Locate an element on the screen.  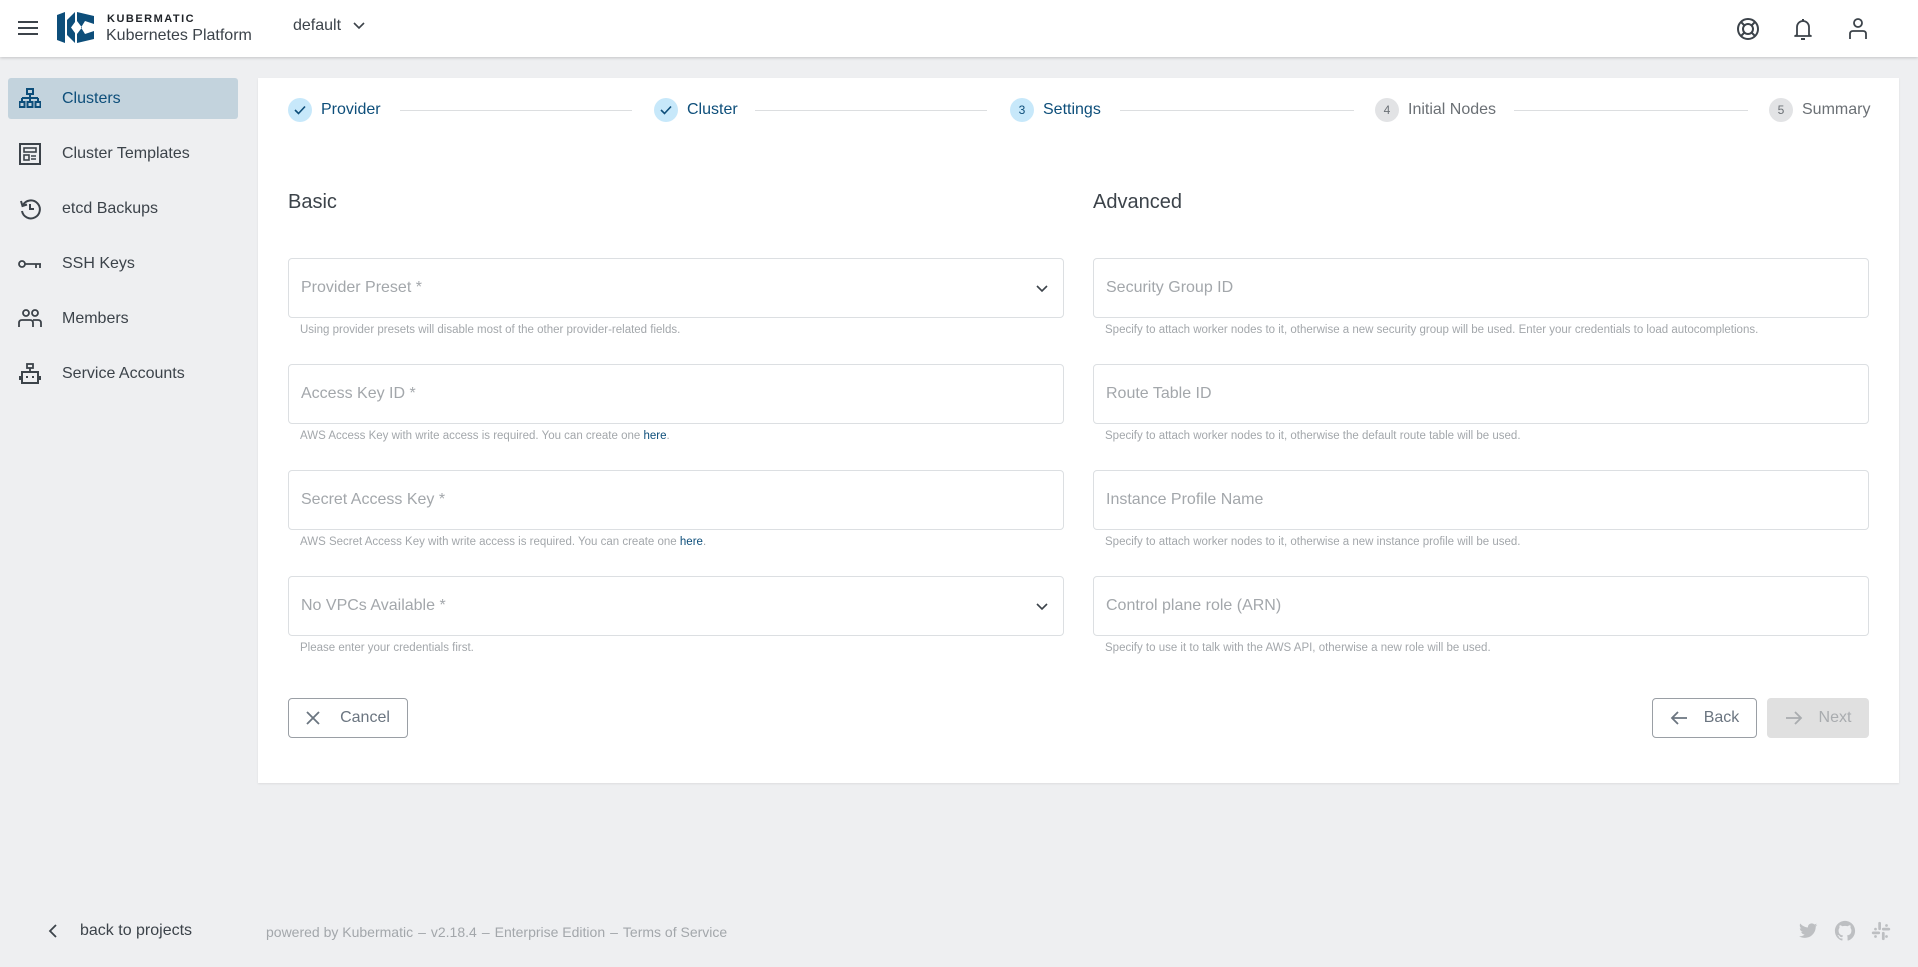
sidebar-item-ssh-keys: SSH Keys is located at coordinates (123, 263).